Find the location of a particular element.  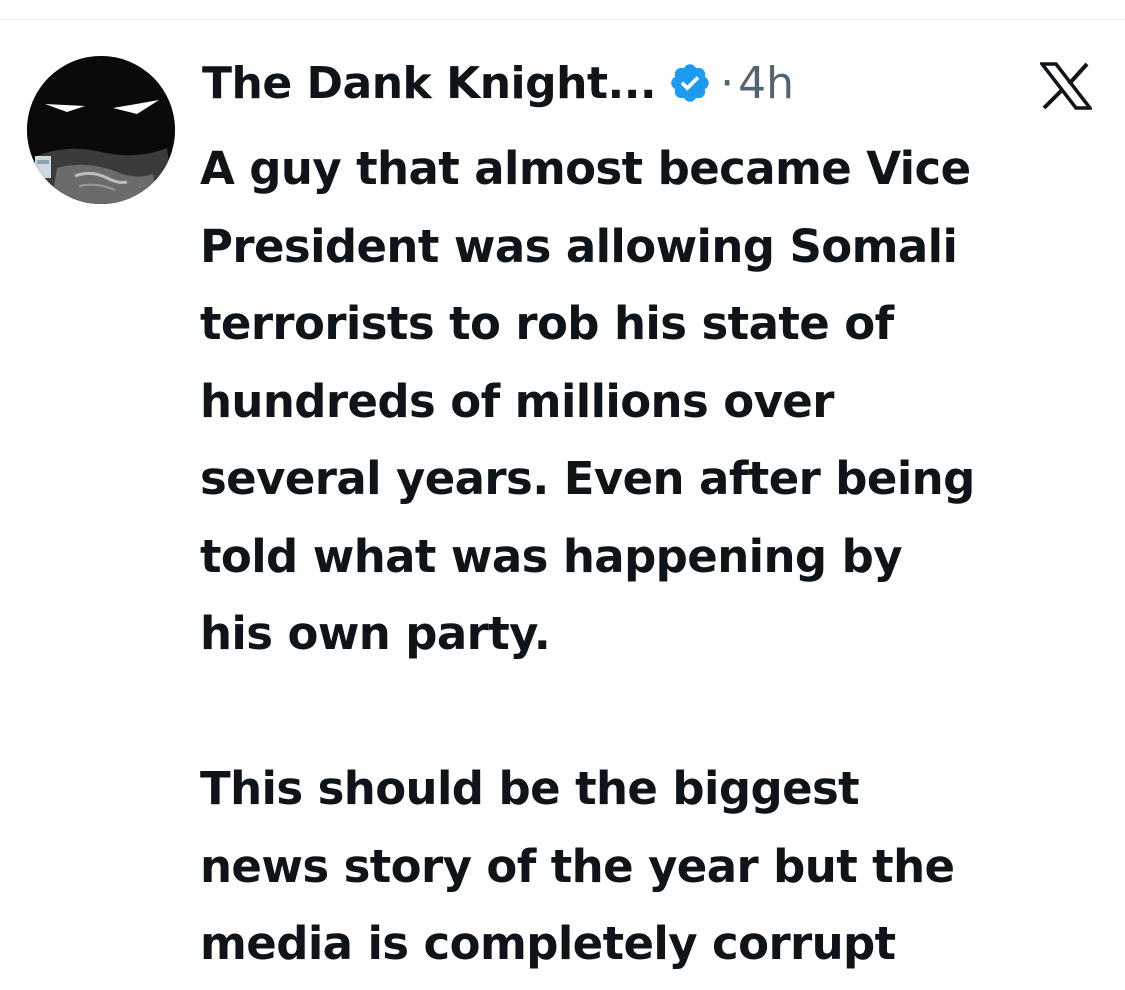

timestamp: 4h is located at coordinates (766, 83).